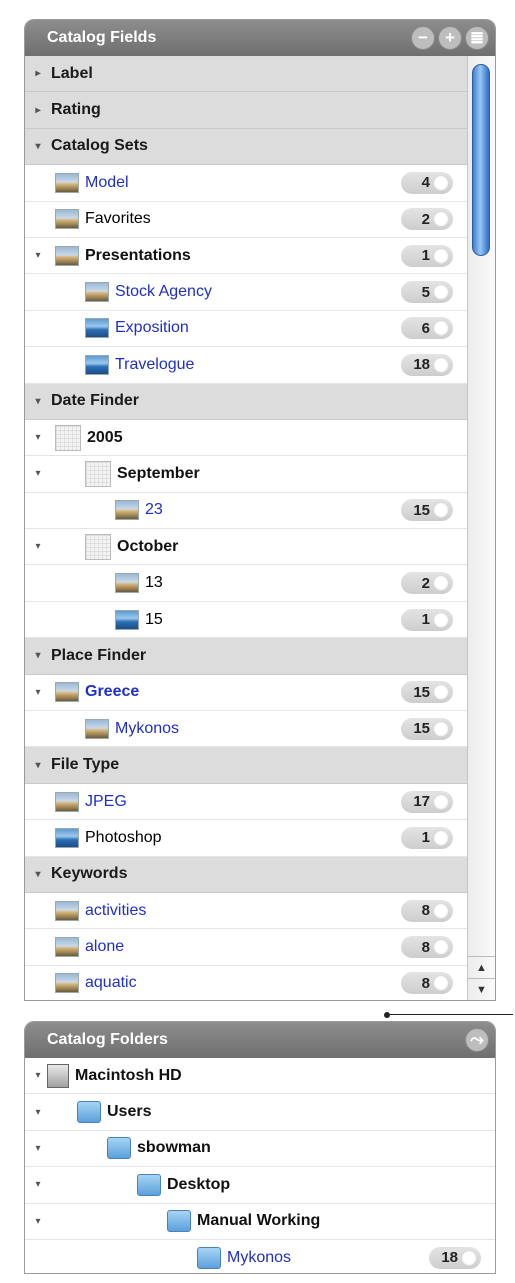  I want to click on list-item: Travelogue 18, so click(246, 365).